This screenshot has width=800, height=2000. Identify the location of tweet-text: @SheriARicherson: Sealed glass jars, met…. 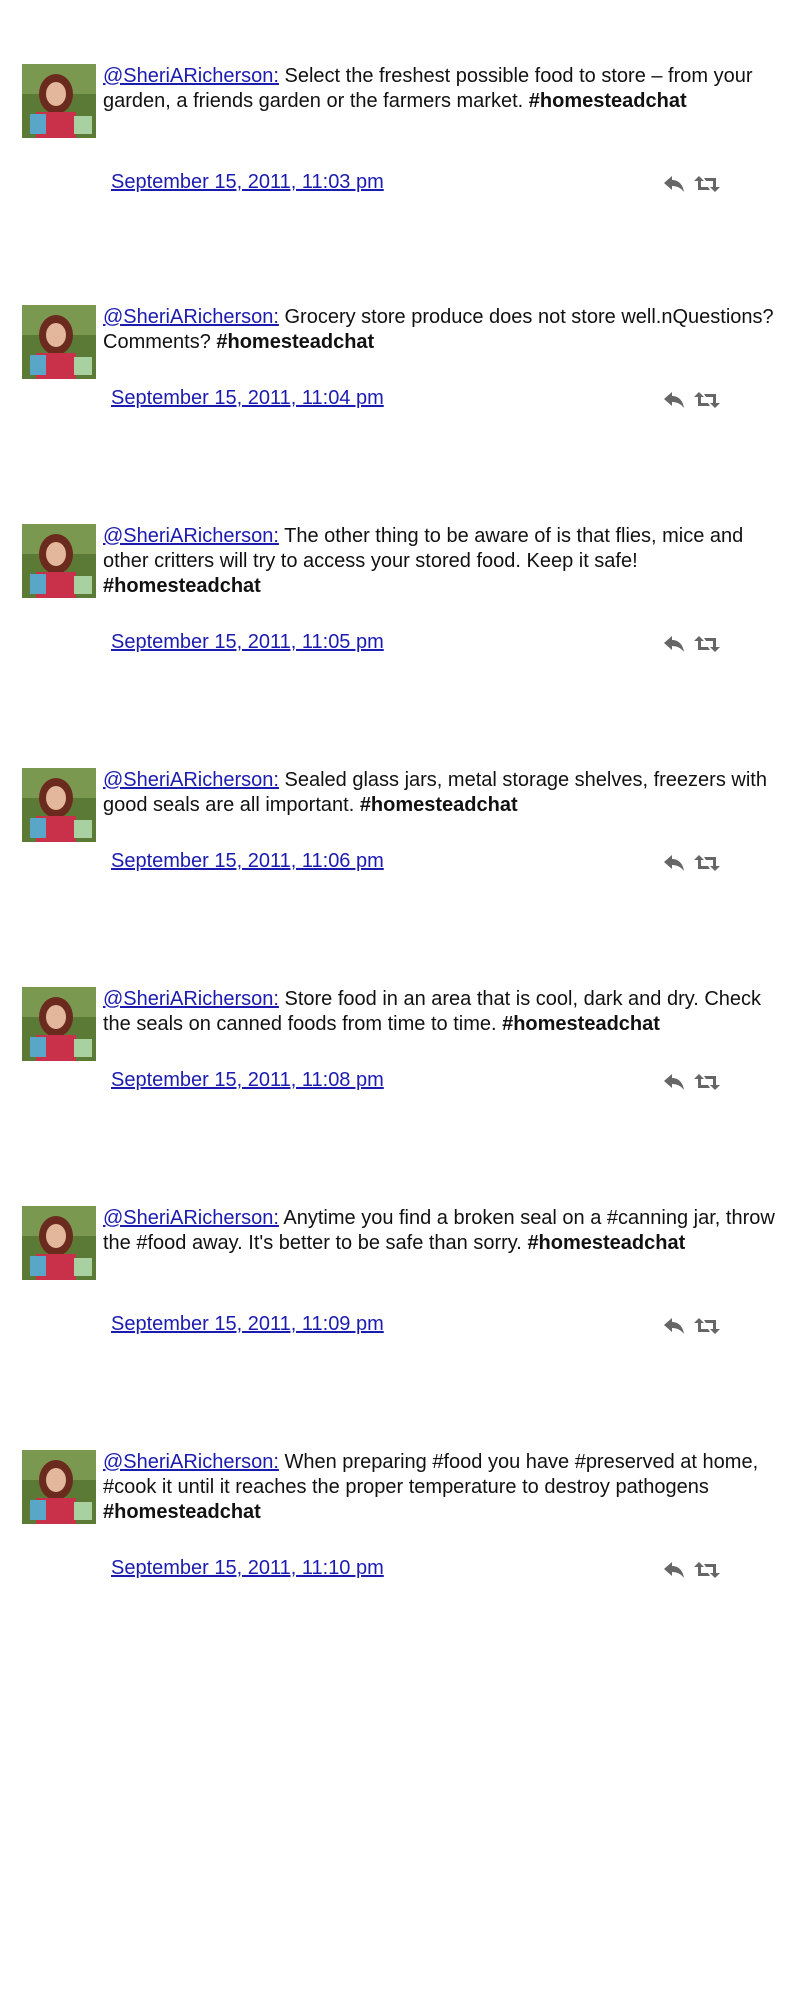
(448, 793).